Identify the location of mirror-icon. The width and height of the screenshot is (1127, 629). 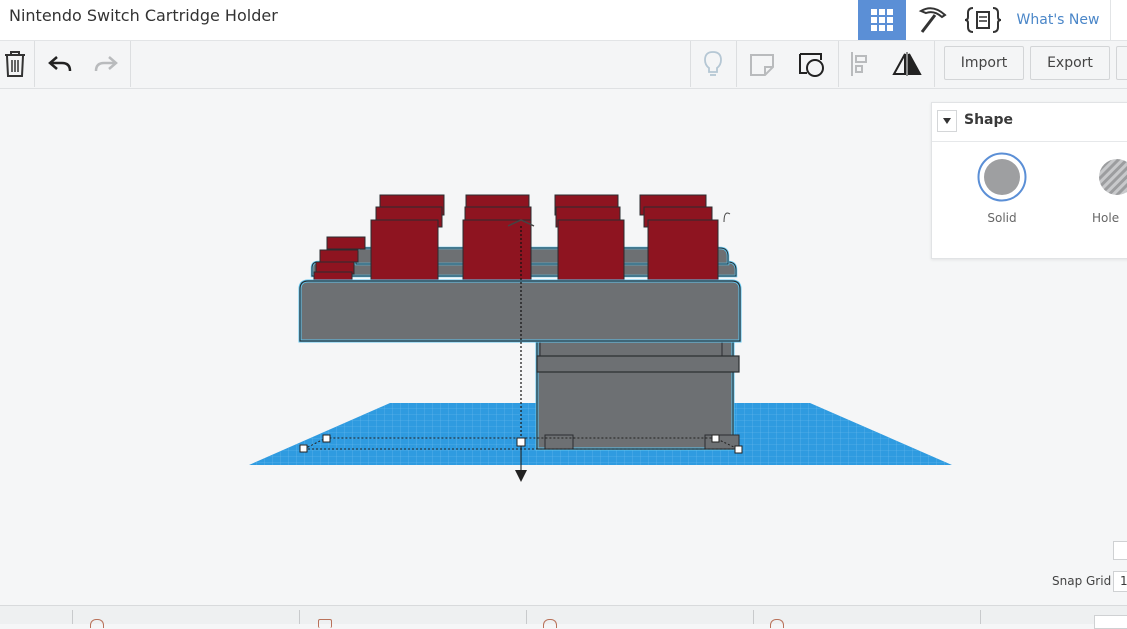
(907, 64).